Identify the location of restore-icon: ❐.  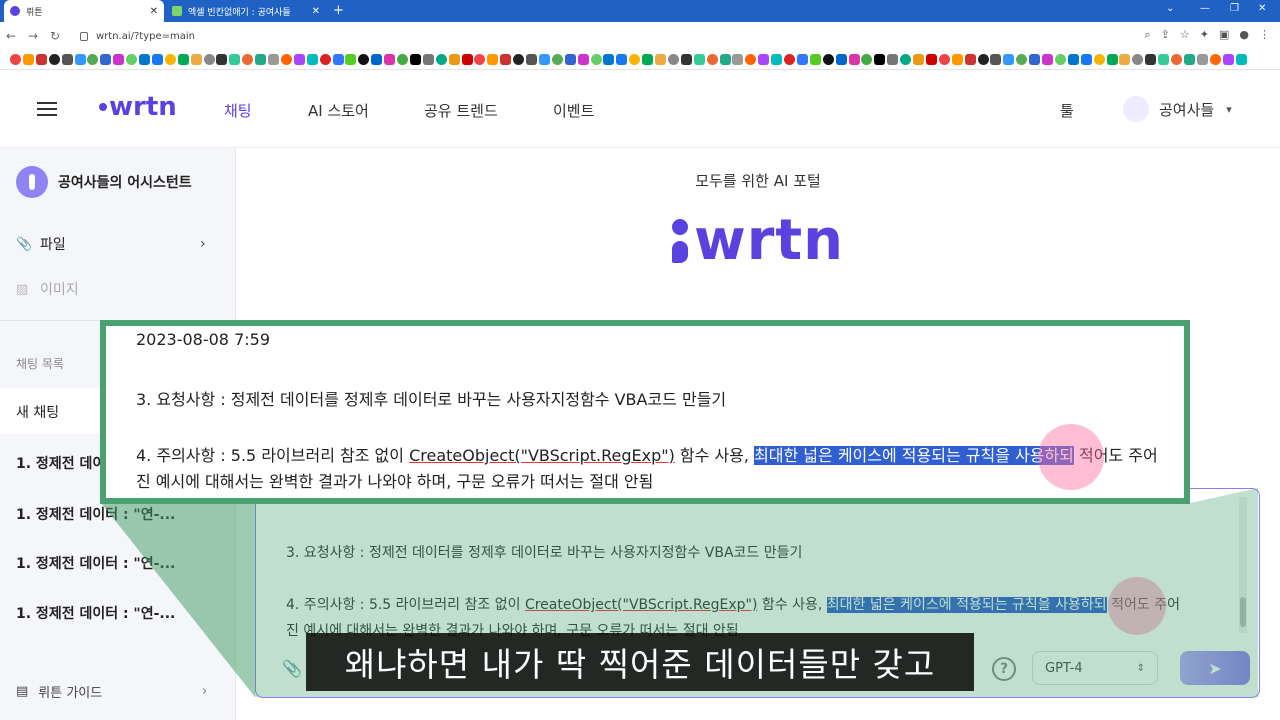
(1234, 8).